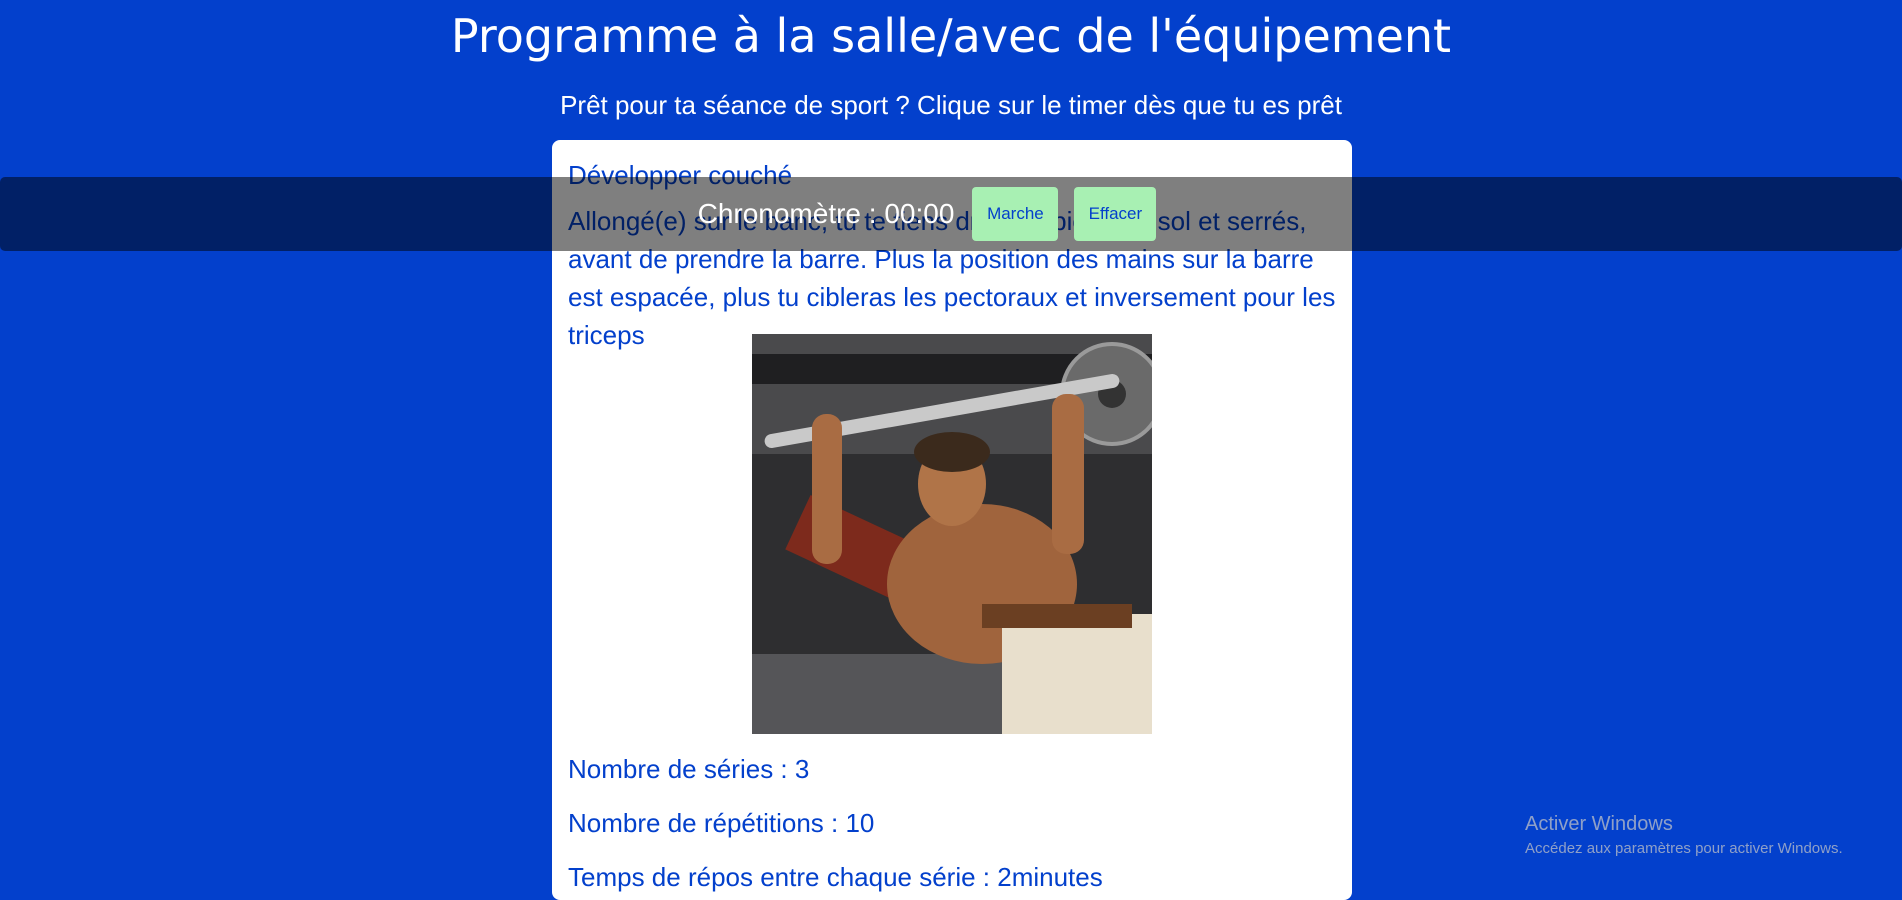 The width and height of the screenshot is (1902, 900). What do you see at coordinates (1599, 824) in the screenshot?
I see `windows-activation-title: Activer Windows` at bounding box center [1599, 824].